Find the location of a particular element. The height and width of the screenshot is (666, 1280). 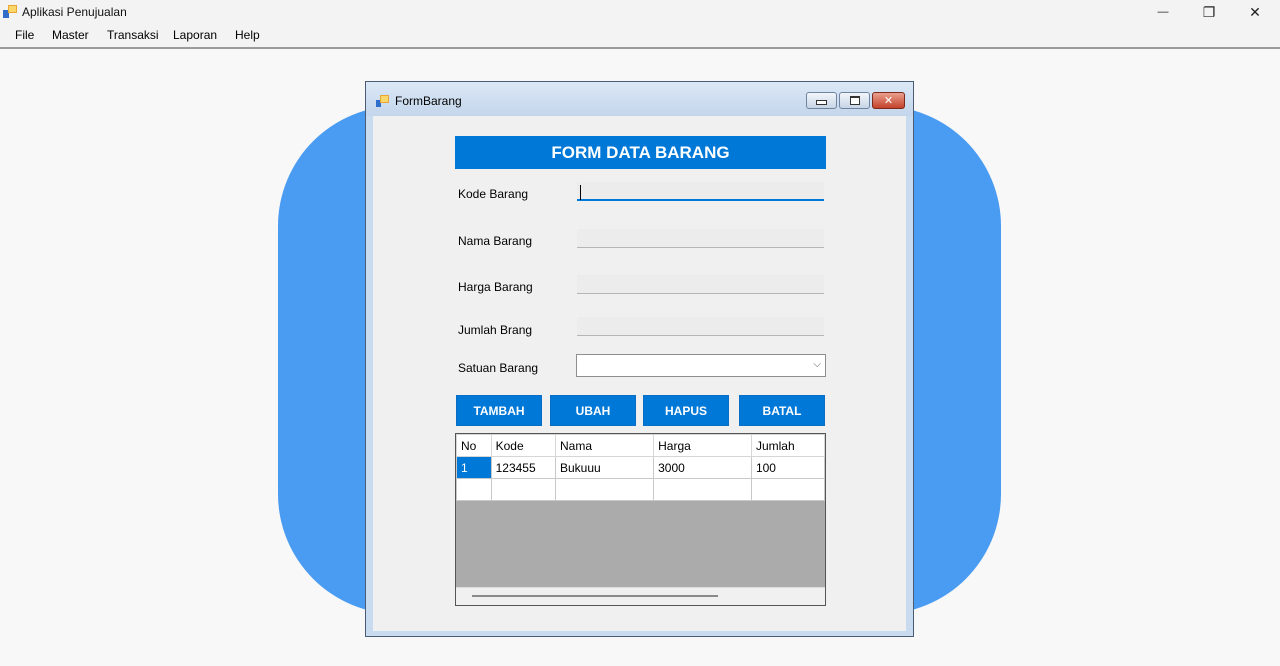

new-cell-kode is located at coordinates (523, 489).